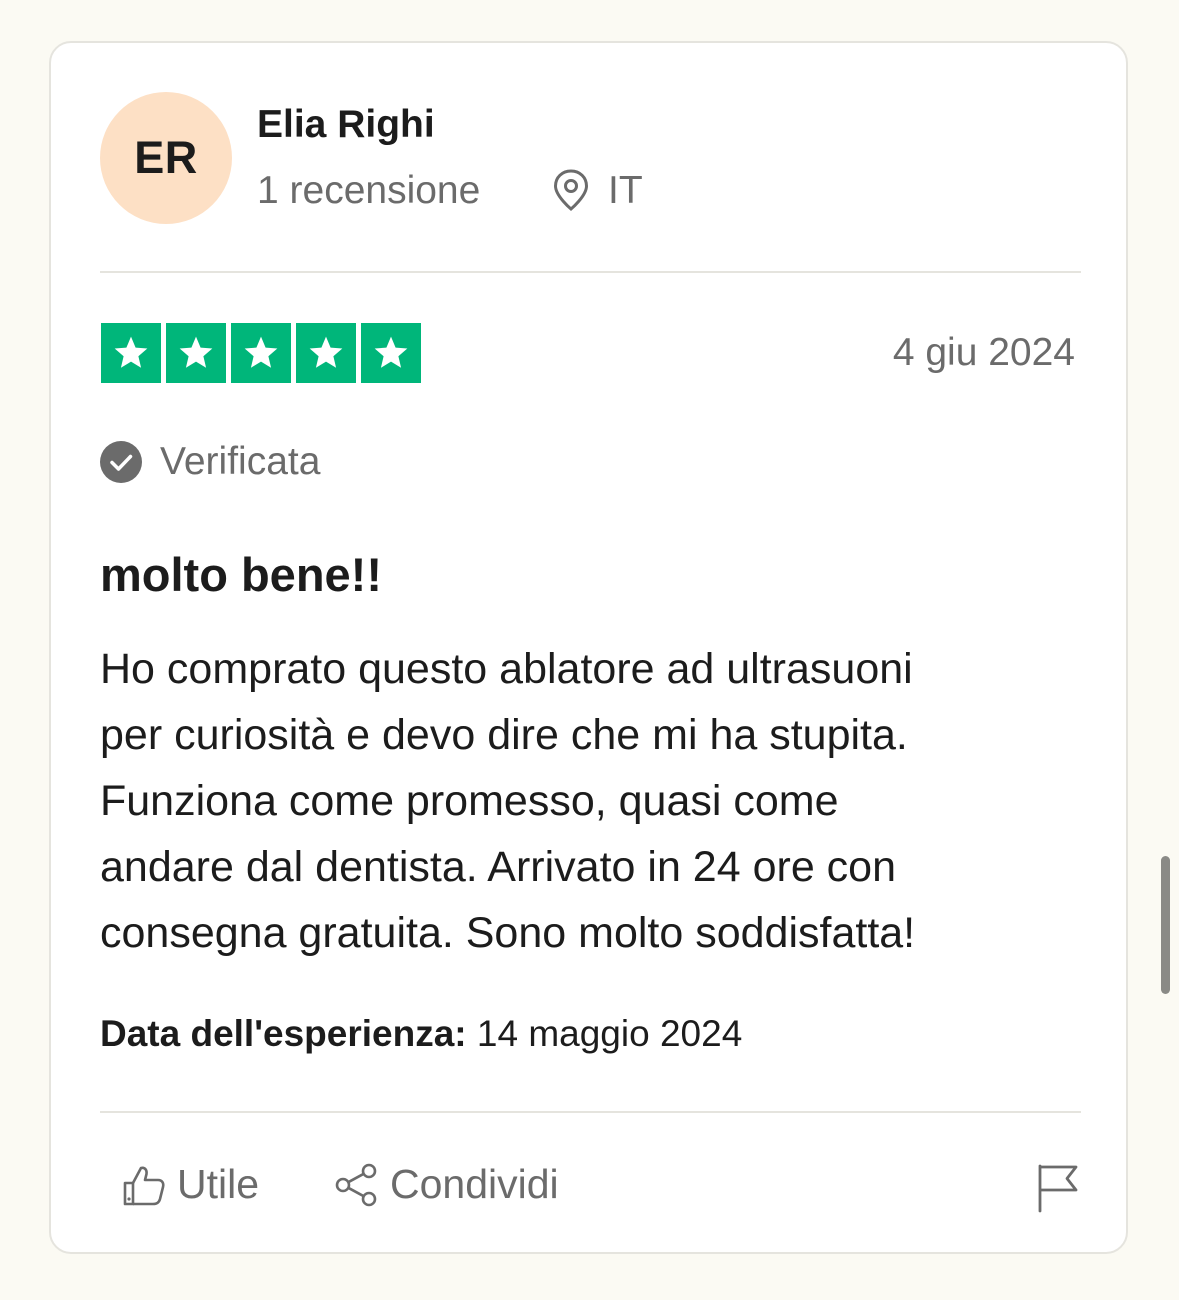  I want to click on verified-label: Verificata, so click(240, 462).